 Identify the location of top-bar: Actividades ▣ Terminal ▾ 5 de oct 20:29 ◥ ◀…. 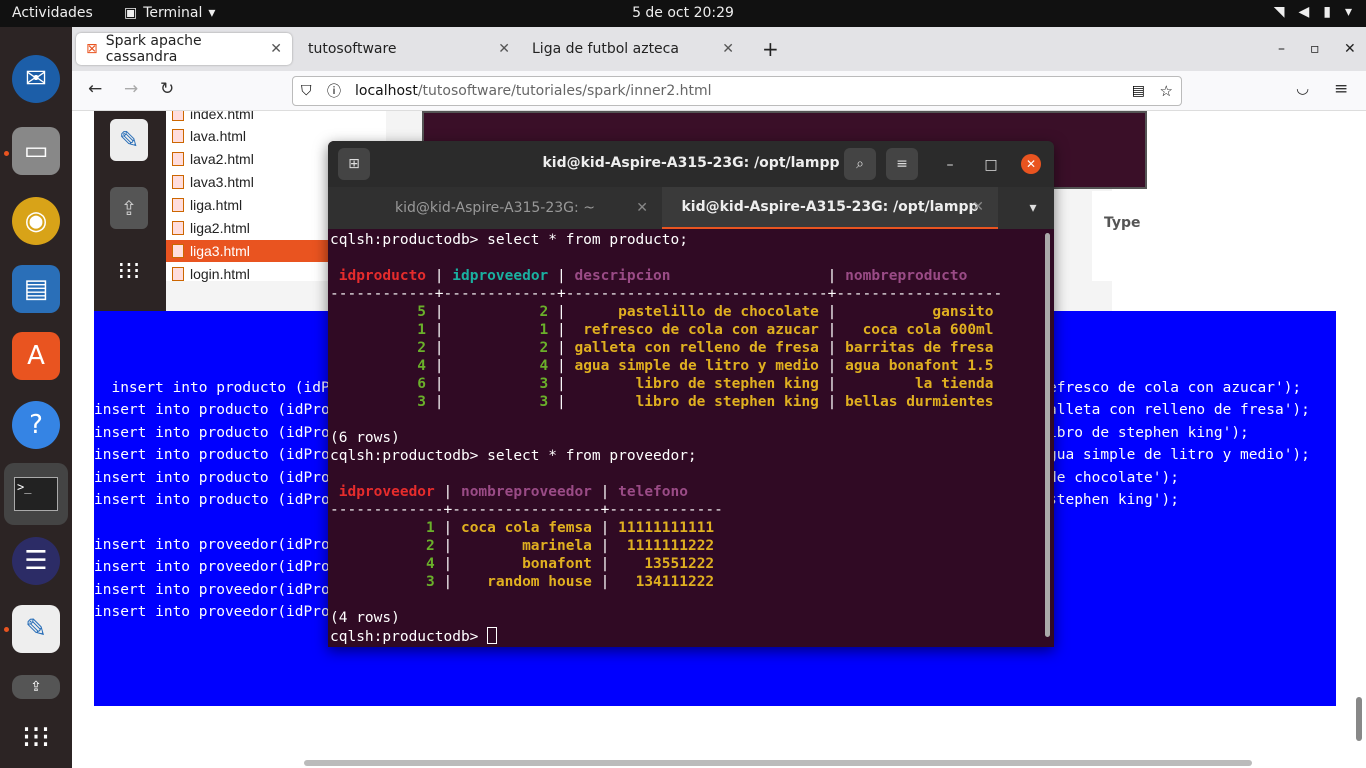
(683, 13).